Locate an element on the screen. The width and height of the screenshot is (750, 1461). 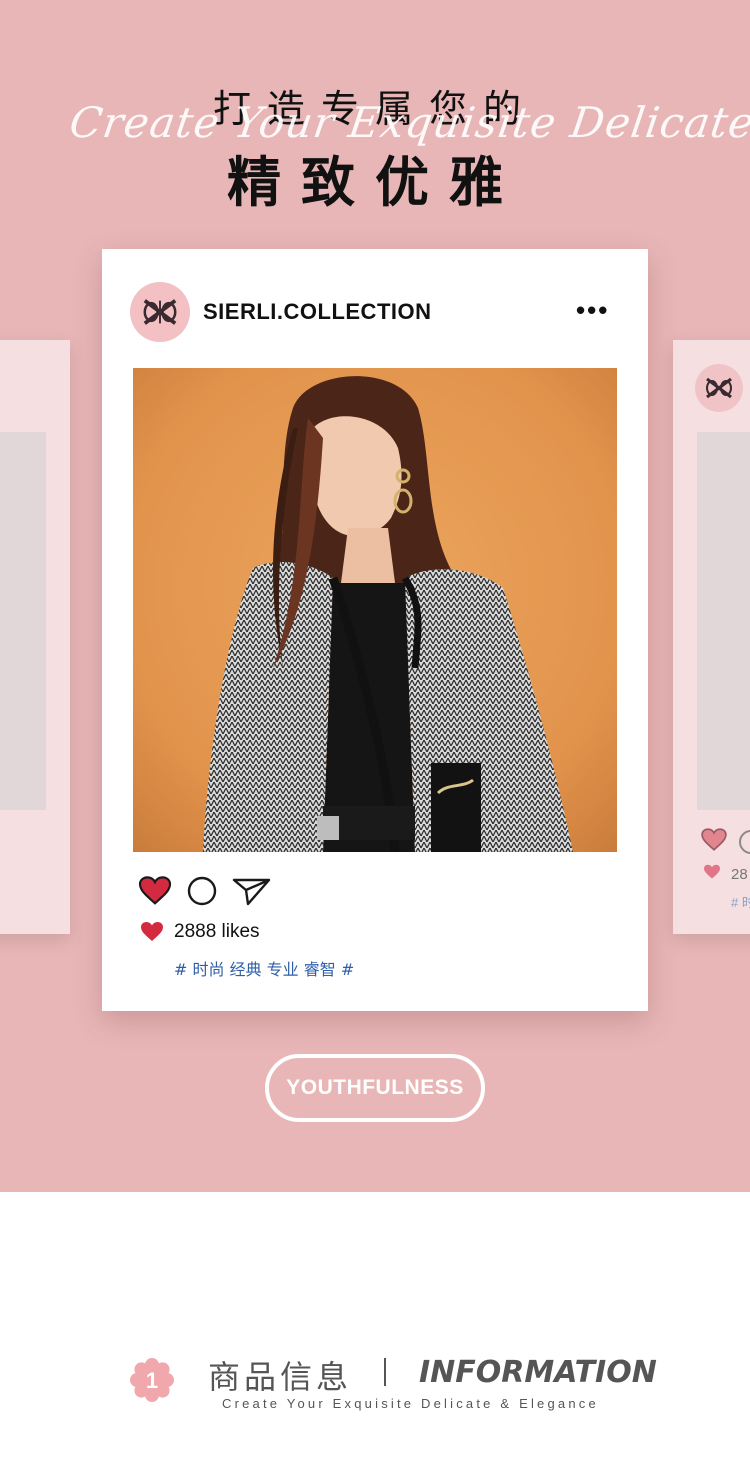
youthfulness-button: YOUTHFULNESS is located at coordinates (375, 1088).